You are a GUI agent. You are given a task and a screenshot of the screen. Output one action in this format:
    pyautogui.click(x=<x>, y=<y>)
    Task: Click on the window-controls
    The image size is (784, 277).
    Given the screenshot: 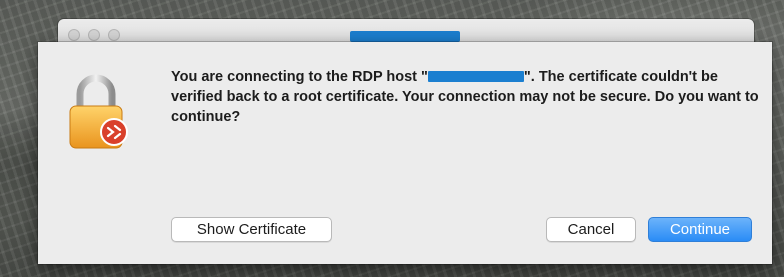 What is the action you would take?
    pyautogui.click(x=94, y=35)
    